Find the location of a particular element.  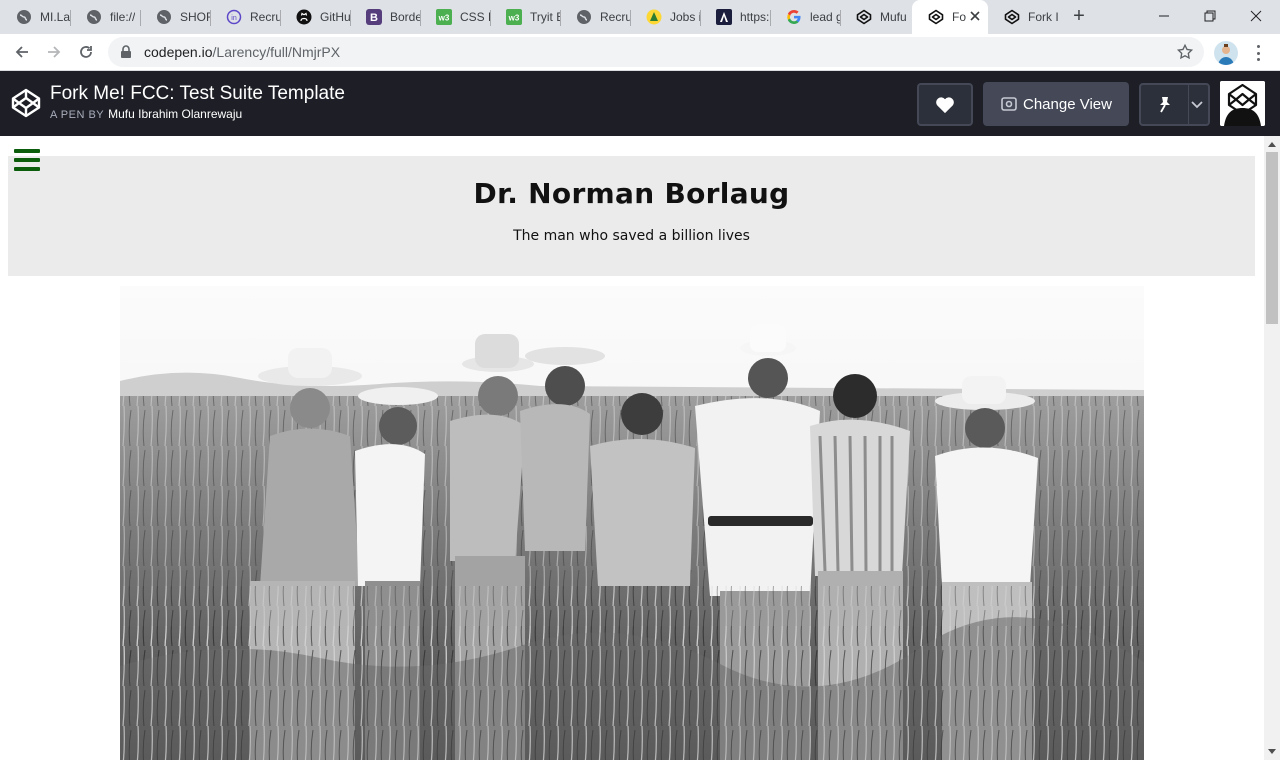

author-link: Mufu Ibrahim Olanrewaju is located at coordinates (175, 114).